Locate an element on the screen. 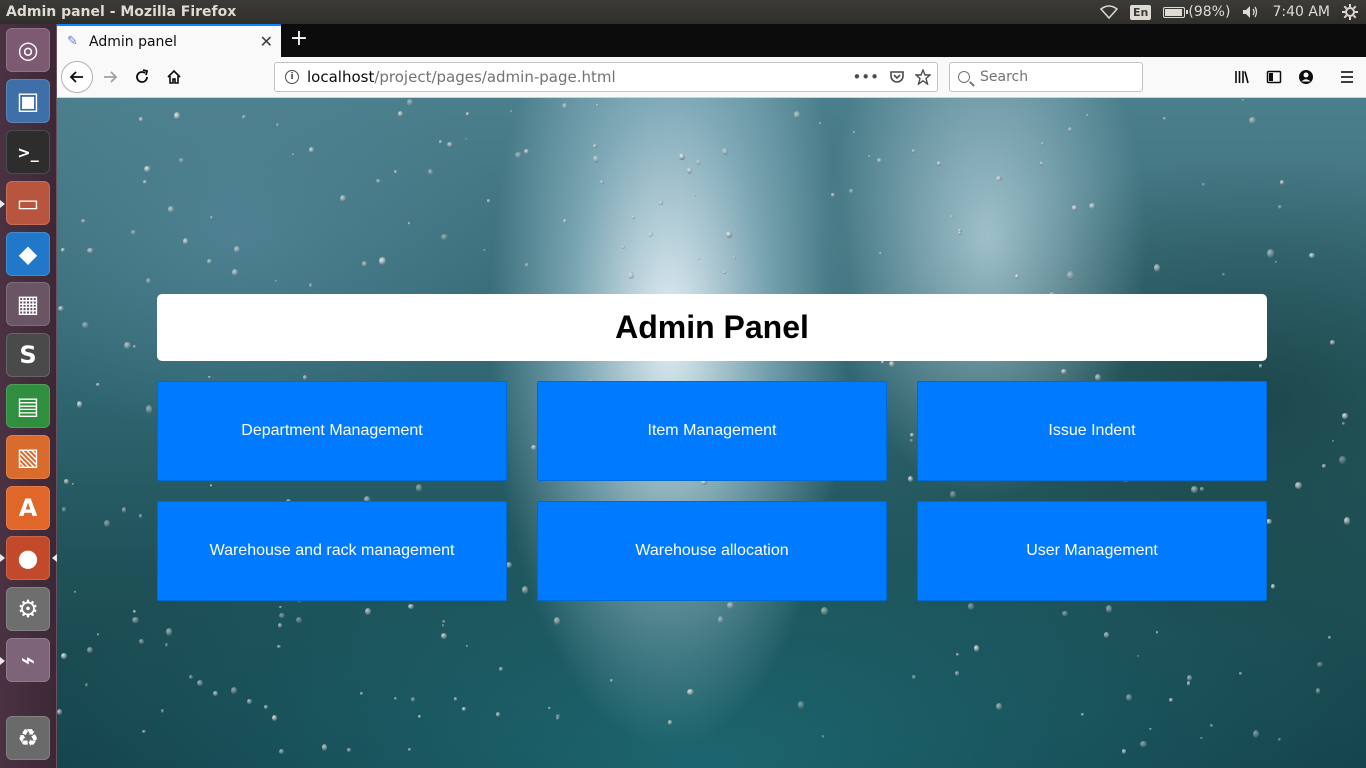 The width and height of the screenshot is (1366, 768). back-button is located at coordinates (77, 77).